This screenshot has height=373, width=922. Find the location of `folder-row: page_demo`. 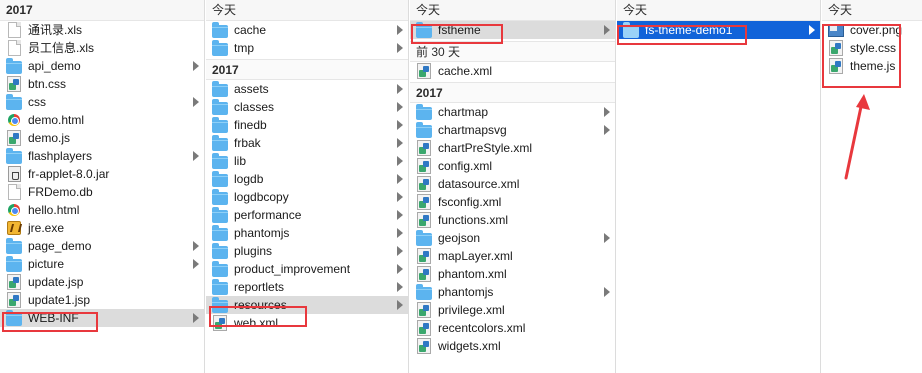

folder-row: page_demo is located at coordinates (102, 246).